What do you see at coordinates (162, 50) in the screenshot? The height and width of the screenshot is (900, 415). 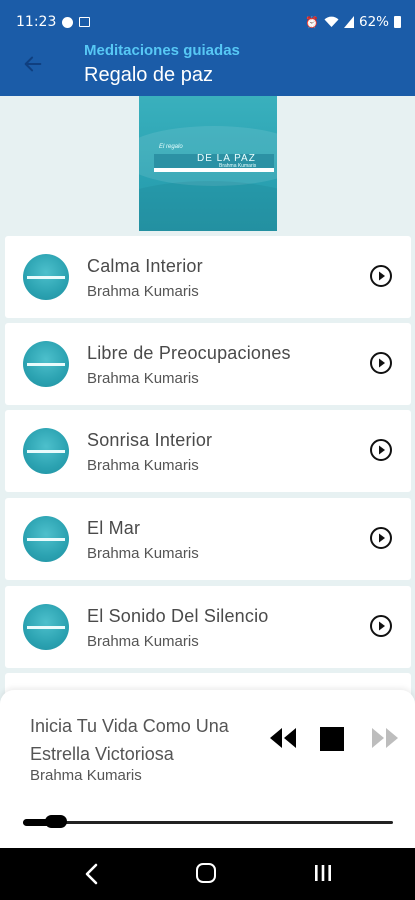 I see `header-supertitle: Meditaciones guiadas` at bounding box center [162, 50].